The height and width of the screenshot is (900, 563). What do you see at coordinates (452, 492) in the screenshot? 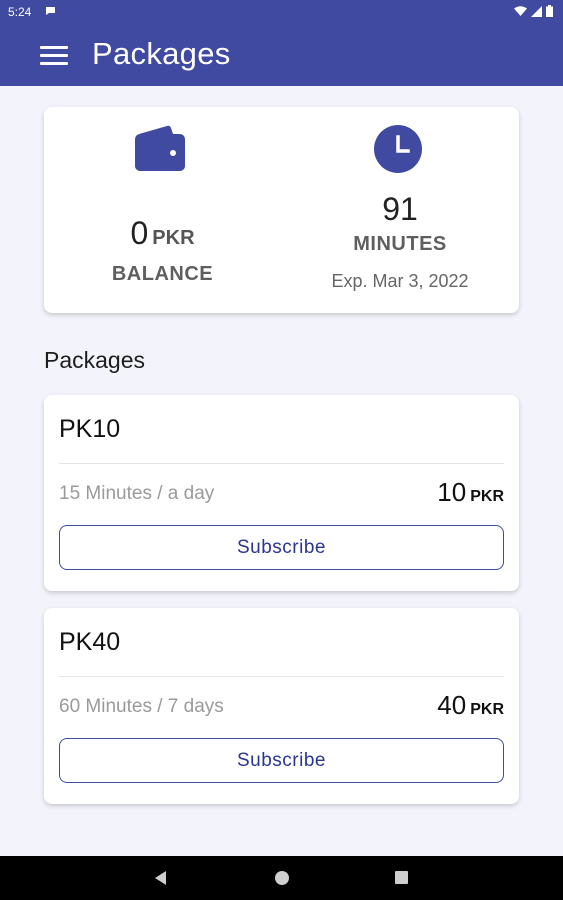
I see `price-value: 10` at bounding box center [452, 492].